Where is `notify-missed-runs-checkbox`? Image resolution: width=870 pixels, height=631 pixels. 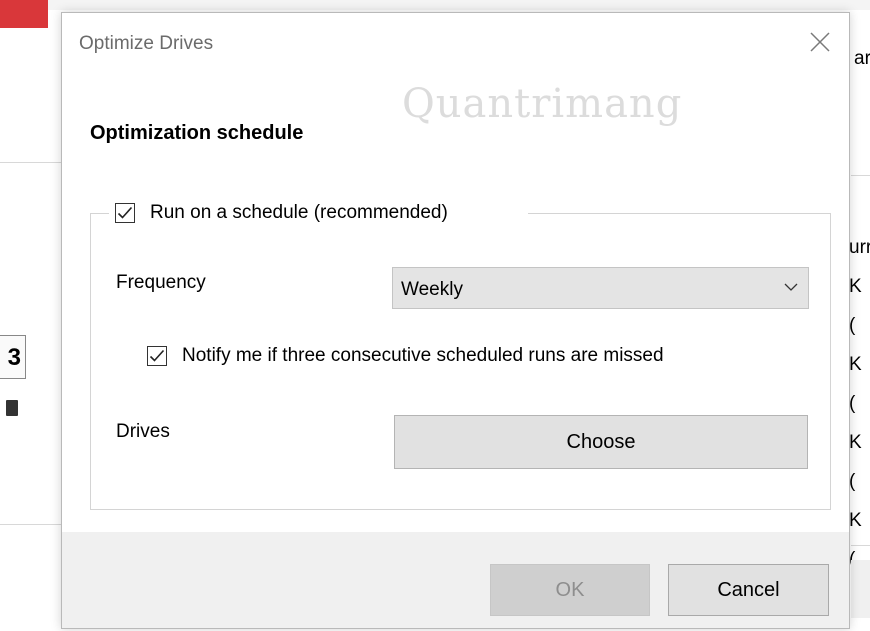 notify-missed-runs-checkbox is located at coordinates (157, 356).